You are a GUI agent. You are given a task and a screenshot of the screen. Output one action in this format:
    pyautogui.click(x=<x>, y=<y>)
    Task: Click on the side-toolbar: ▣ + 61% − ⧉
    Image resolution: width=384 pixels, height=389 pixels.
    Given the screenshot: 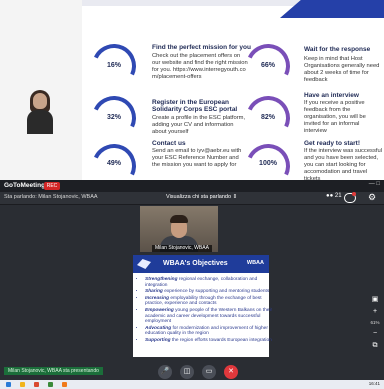 What is the action you would take?
    pyautogui.click(x=375, y=325)
    